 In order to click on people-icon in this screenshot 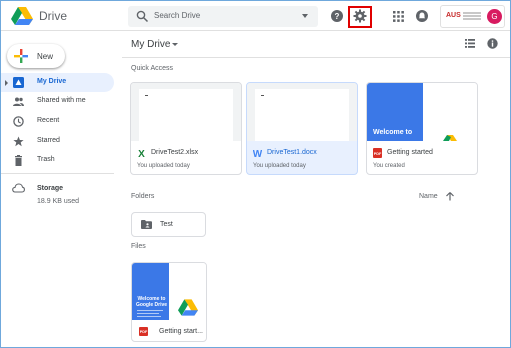, I will do `click(18, 101)`.